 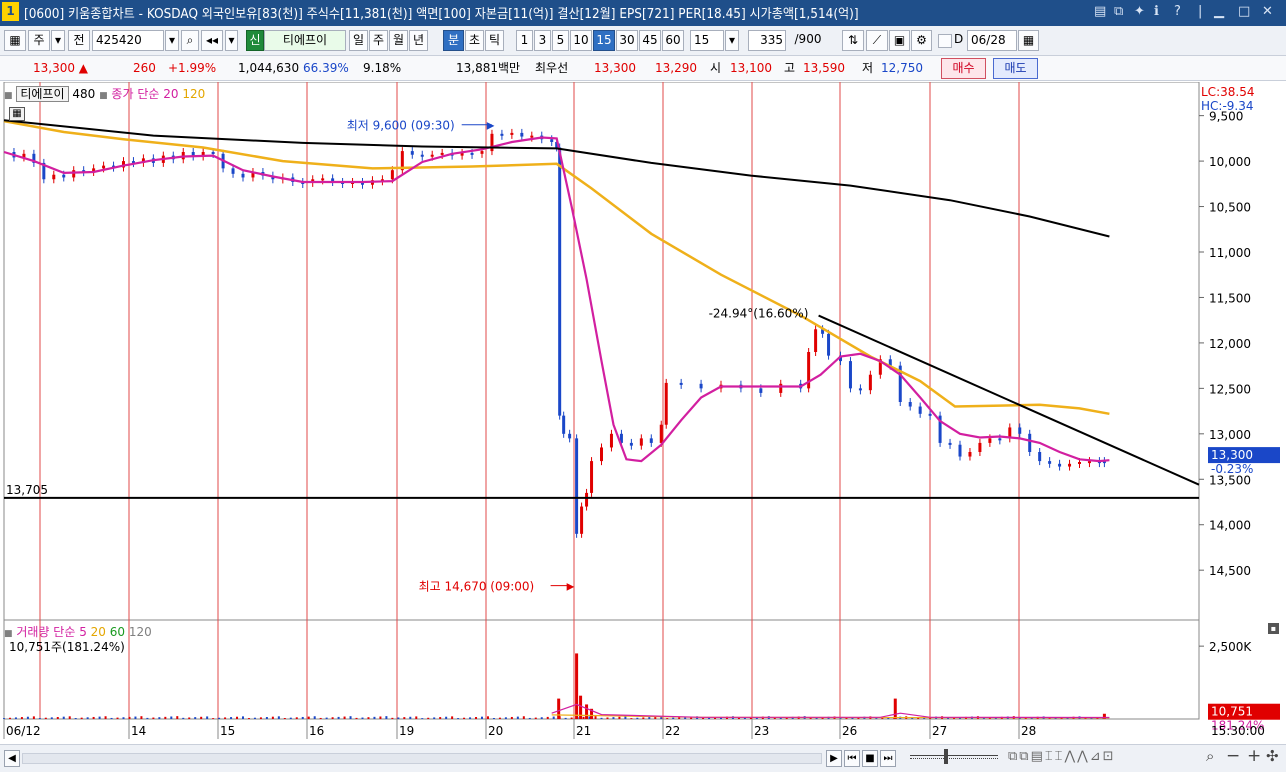 I want to click on count-input: 335, so click(x=767, y=40).